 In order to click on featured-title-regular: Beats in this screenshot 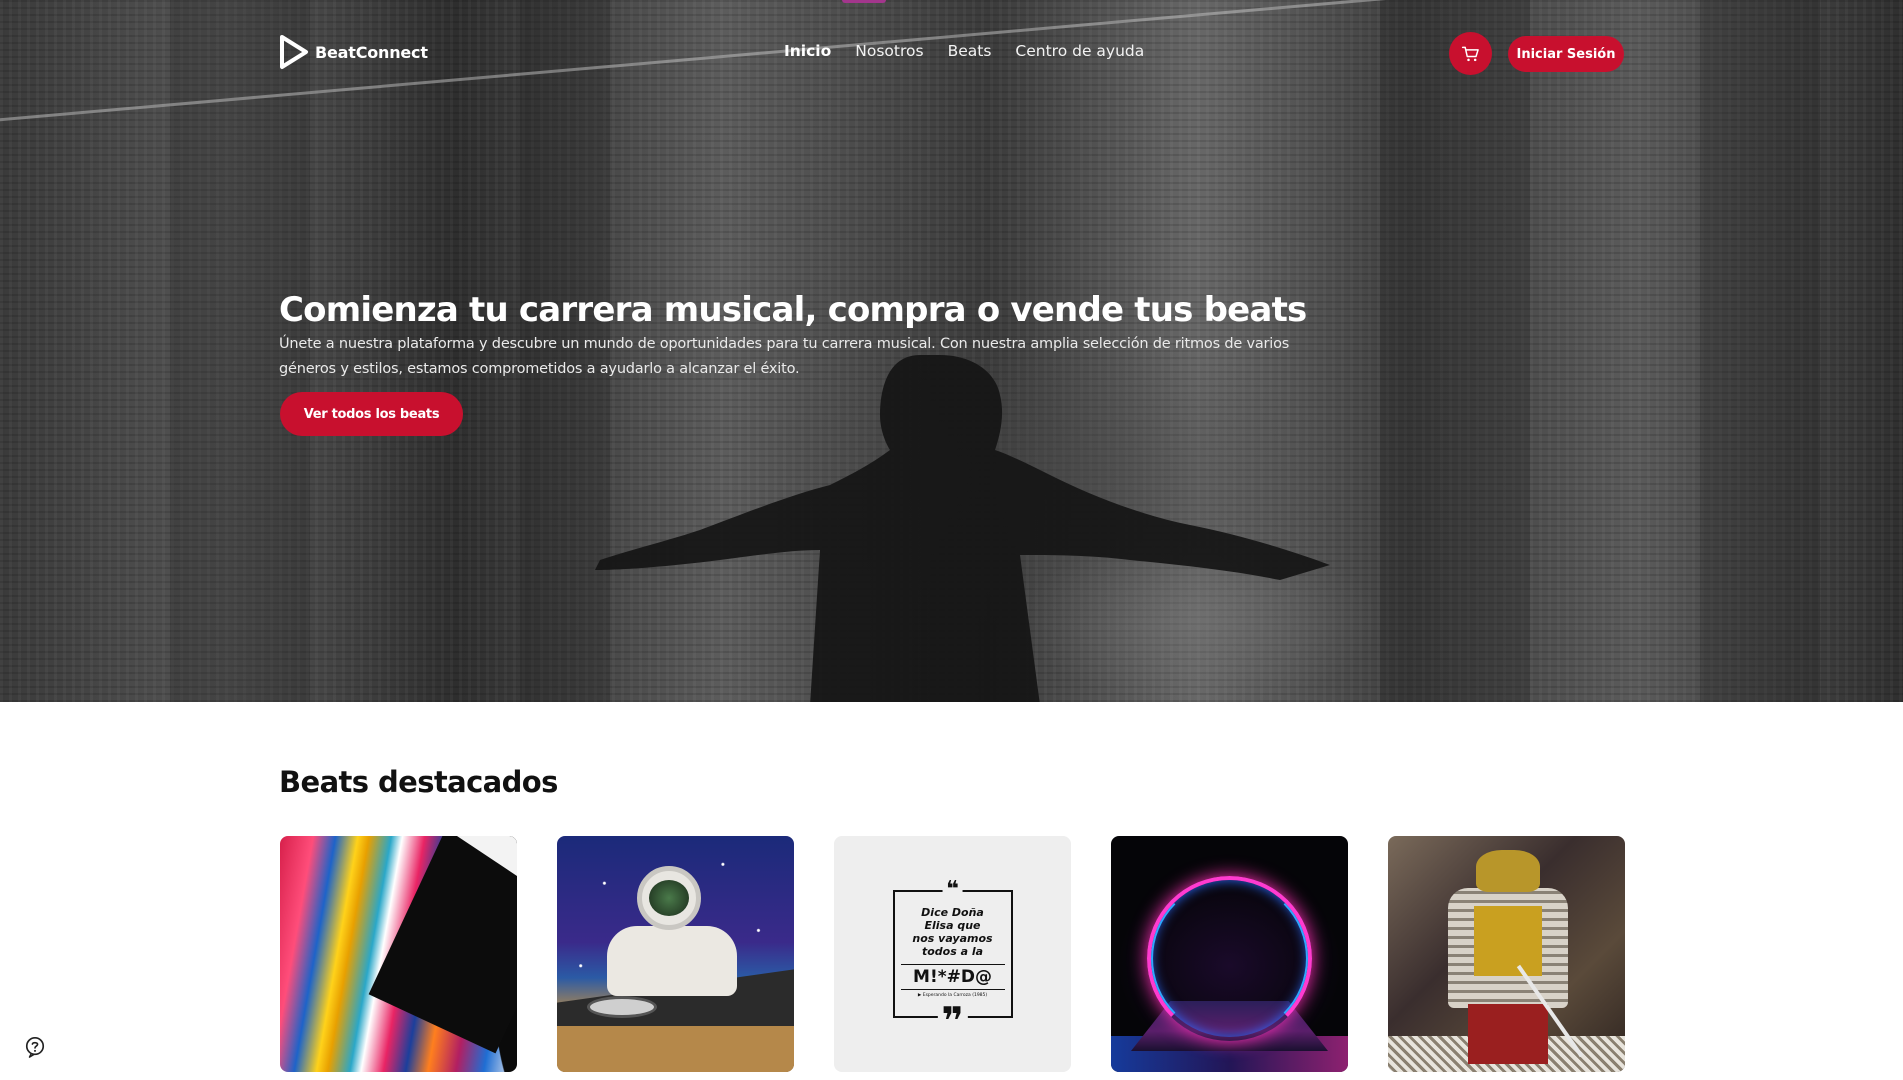, I will do `click(324, 782)`.